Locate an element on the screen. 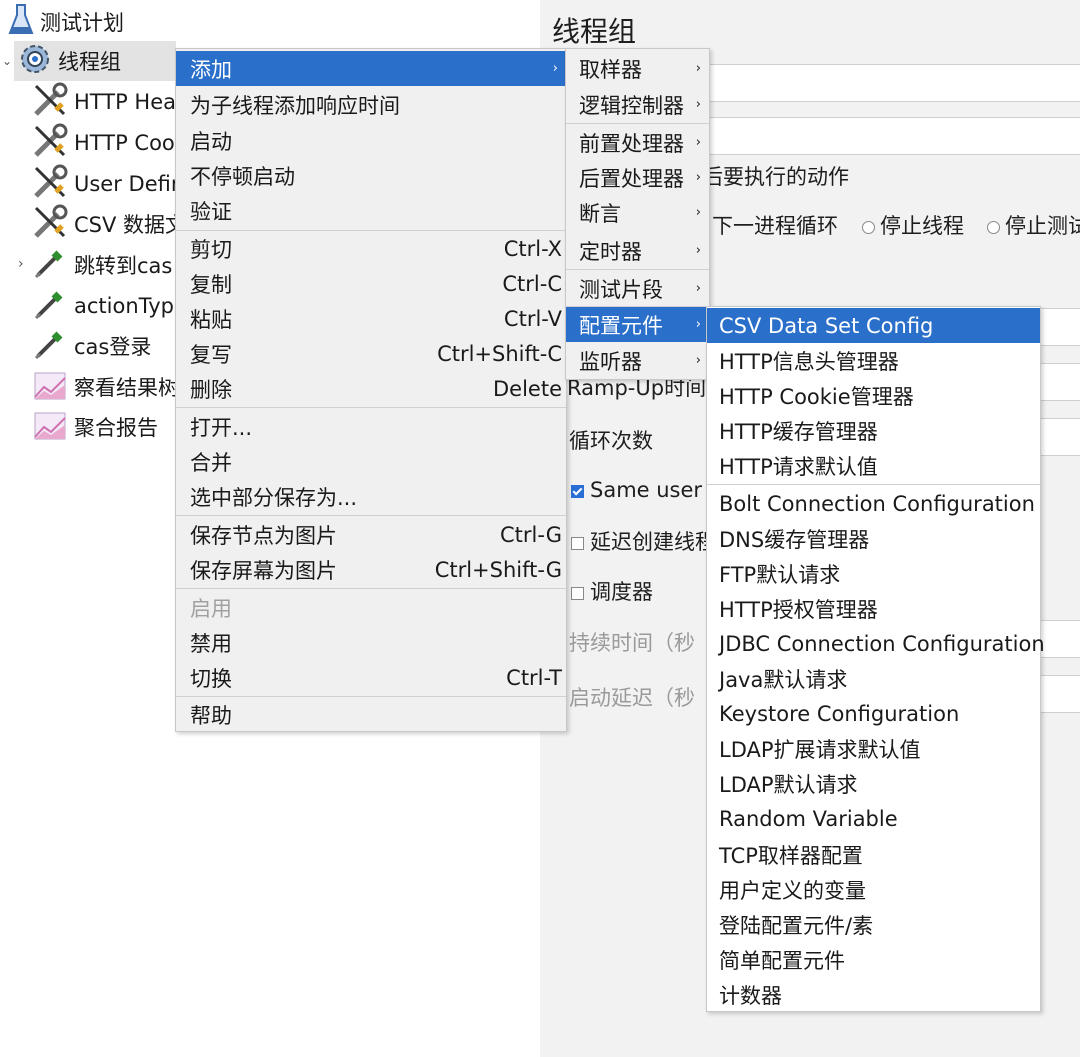 The height and width of the screenshot is (1057, 1080). tree-item-http-cookie: HTTP Cool is located at coordinates (106, 143).